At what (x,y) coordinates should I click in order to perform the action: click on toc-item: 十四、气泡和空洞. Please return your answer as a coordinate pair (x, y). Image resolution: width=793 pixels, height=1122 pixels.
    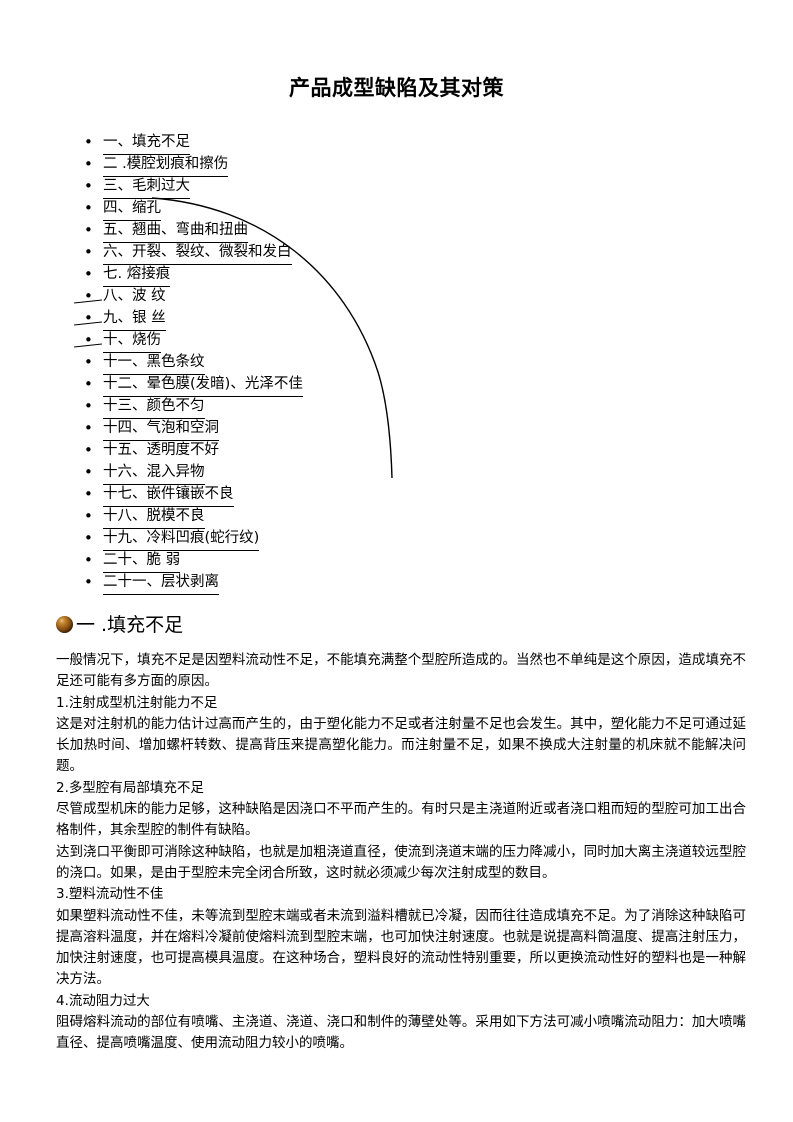
    Looking at the image, I should click on (350, 429).